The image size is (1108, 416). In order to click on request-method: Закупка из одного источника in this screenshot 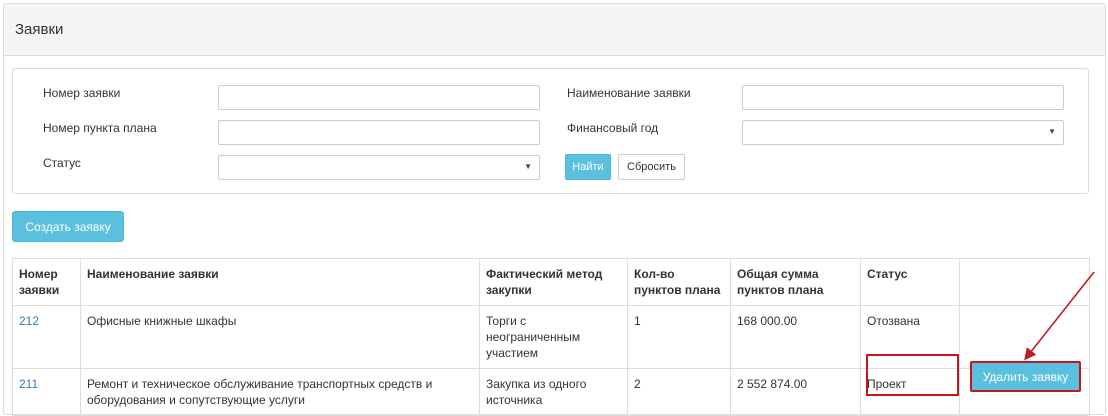, I will do `click(553, 392)`.